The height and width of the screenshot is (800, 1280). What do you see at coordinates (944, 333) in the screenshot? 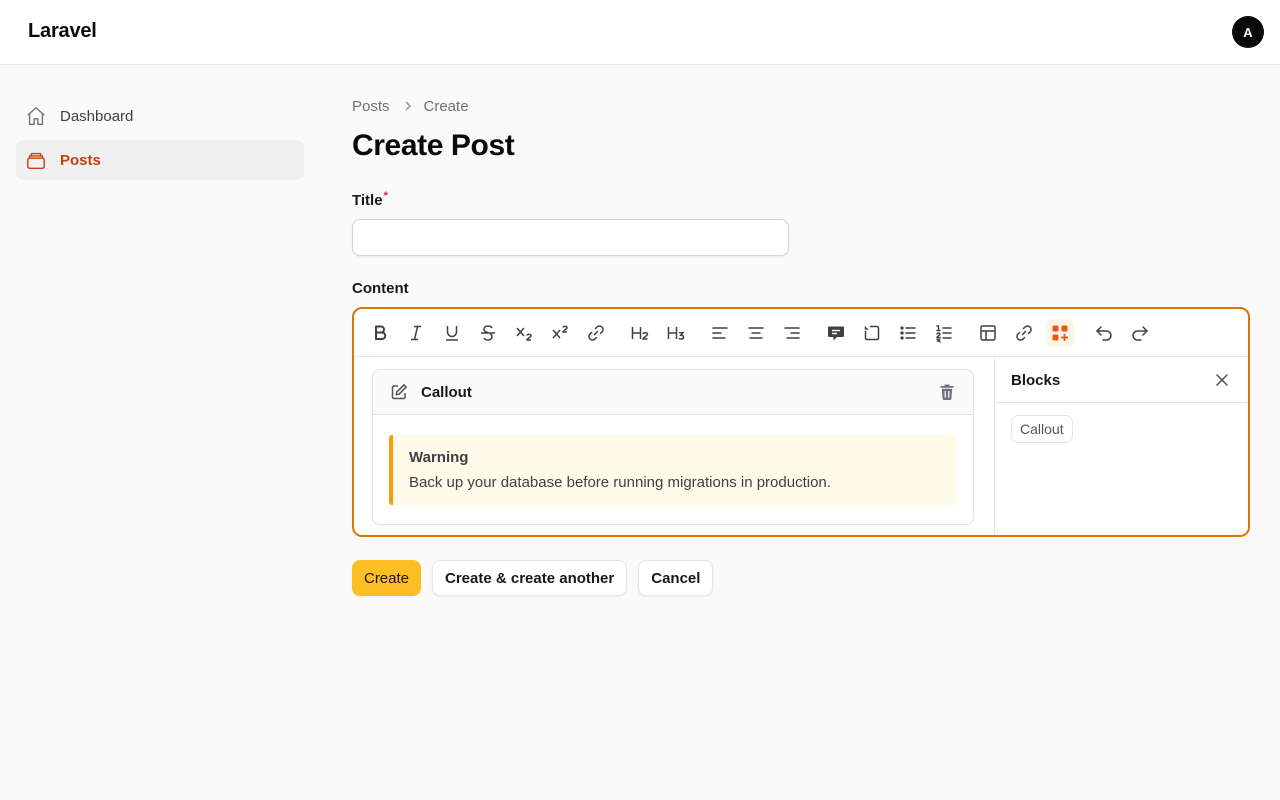
I see `ordered-list-icon` at bounding box center [944, 333].